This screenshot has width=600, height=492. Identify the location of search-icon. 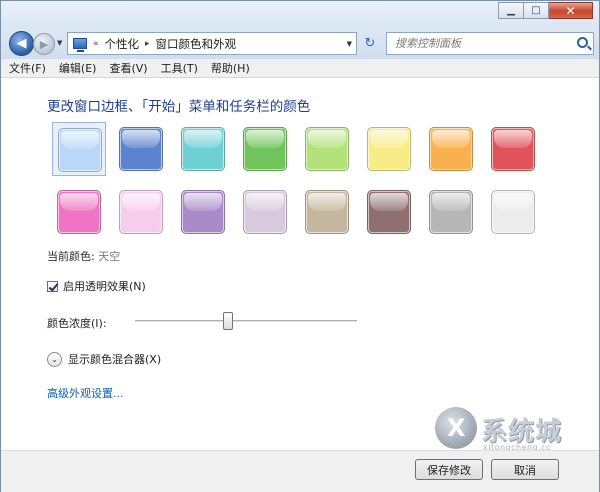
(582, 42).